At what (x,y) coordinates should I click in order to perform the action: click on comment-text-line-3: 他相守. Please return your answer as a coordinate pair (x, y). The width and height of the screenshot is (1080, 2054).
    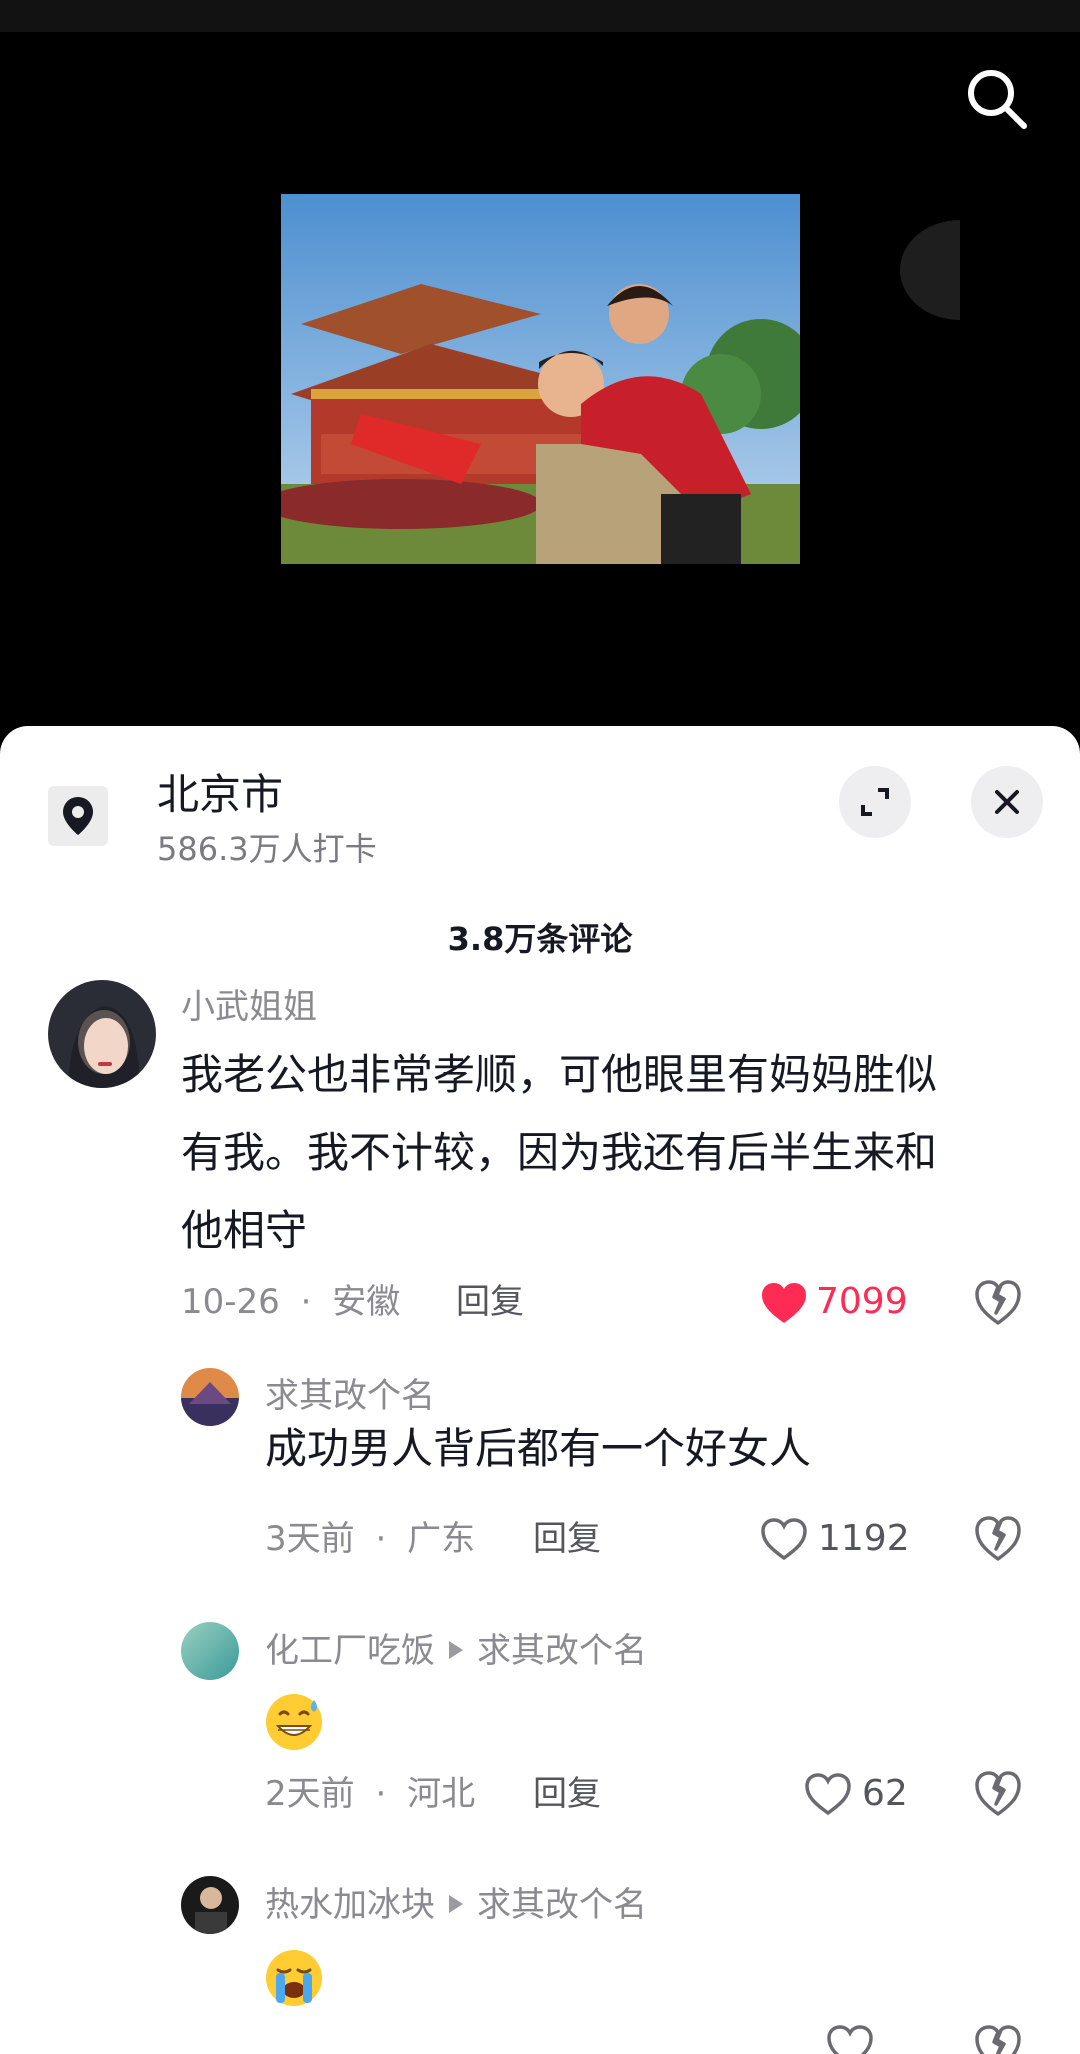
    Looking at the image, I should click on (244, 1230).